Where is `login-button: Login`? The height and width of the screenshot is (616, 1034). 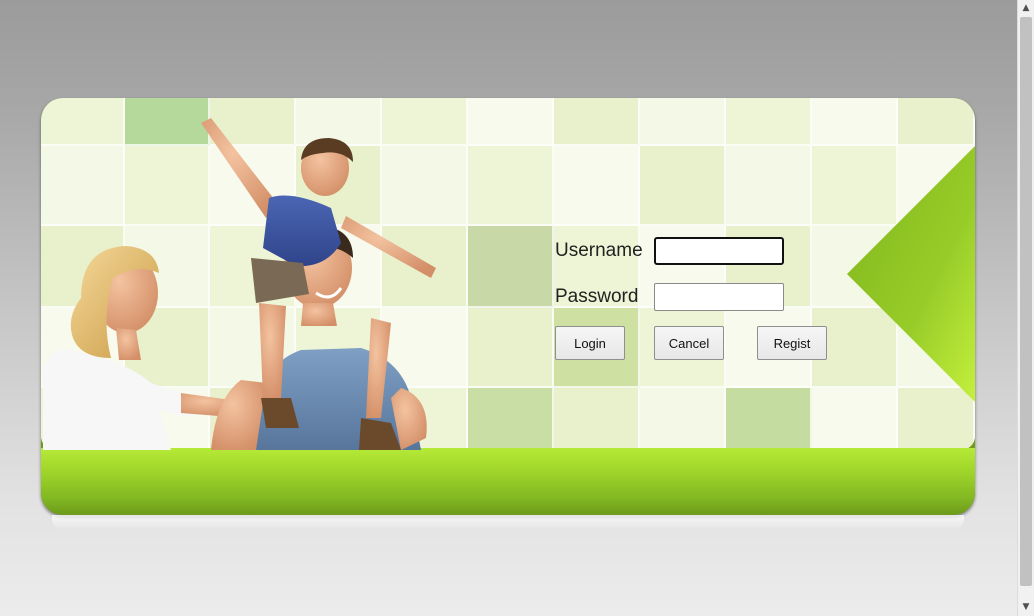
login-button: Login is located at coordinates (590, 343).